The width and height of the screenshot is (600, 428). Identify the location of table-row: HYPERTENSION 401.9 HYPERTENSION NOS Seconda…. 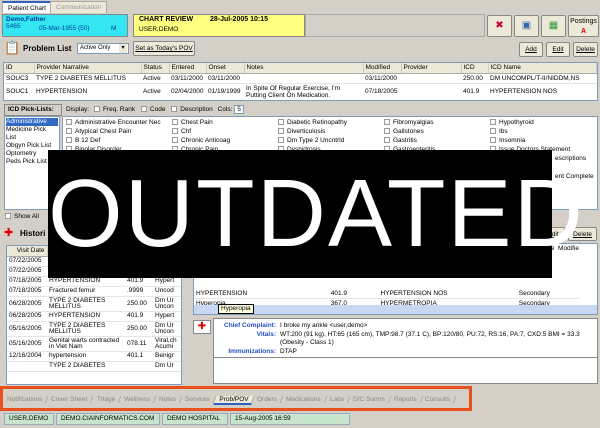
(386, 294).